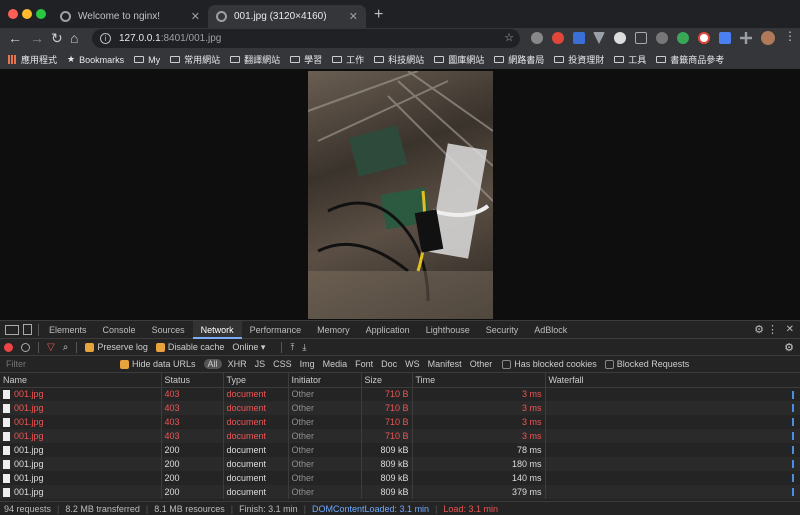 The height and width of the screenshot is (515, 800). I want to click on preserve-log-checkbox: Preserve log, so click(116, 347).